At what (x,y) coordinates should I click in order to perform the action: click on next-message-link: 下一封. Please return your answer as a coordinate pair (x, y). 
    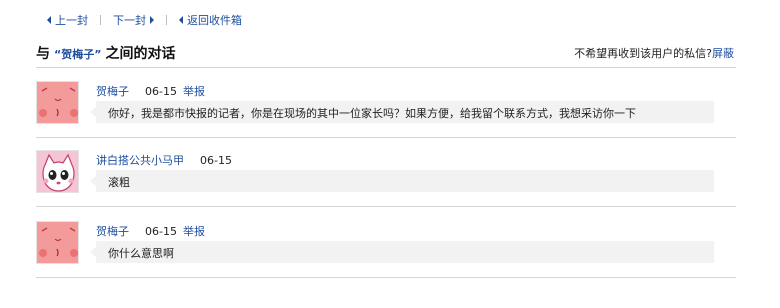
    Looking at the image, I should click on (133, 20).